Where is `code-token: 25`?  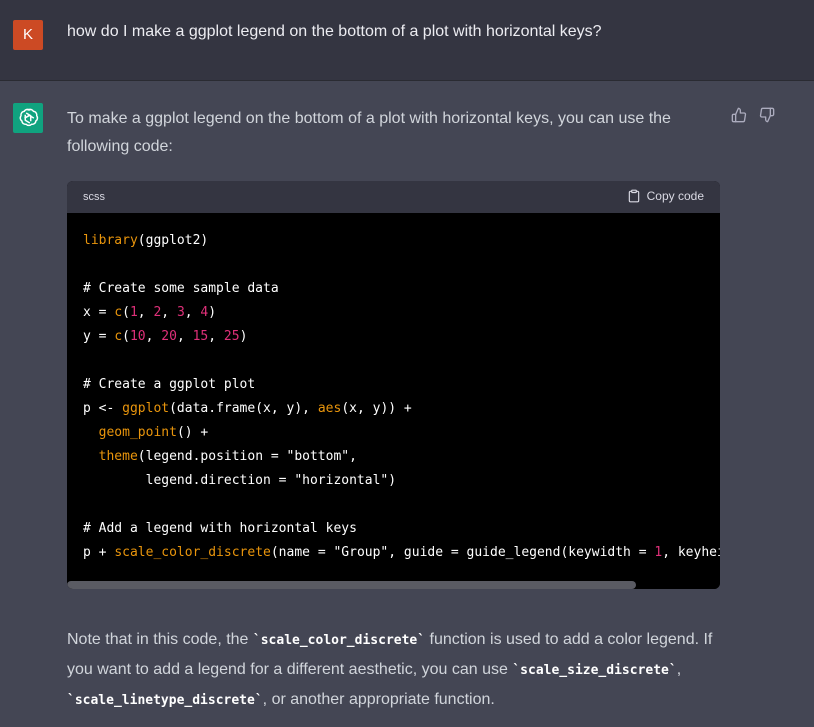
code-token: 25 is located at coordinates (231, 336).